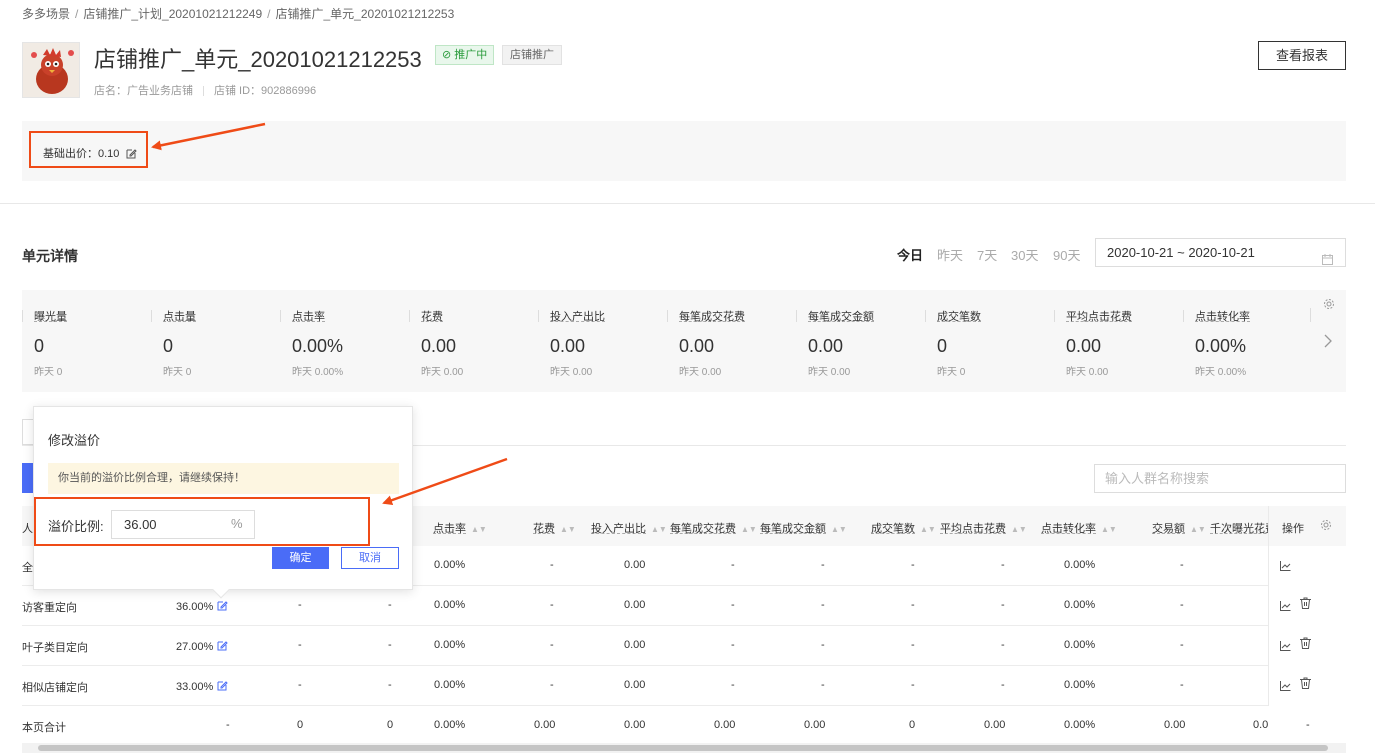  I want to click on type-badge: 店铺推广, so click(532, 55).